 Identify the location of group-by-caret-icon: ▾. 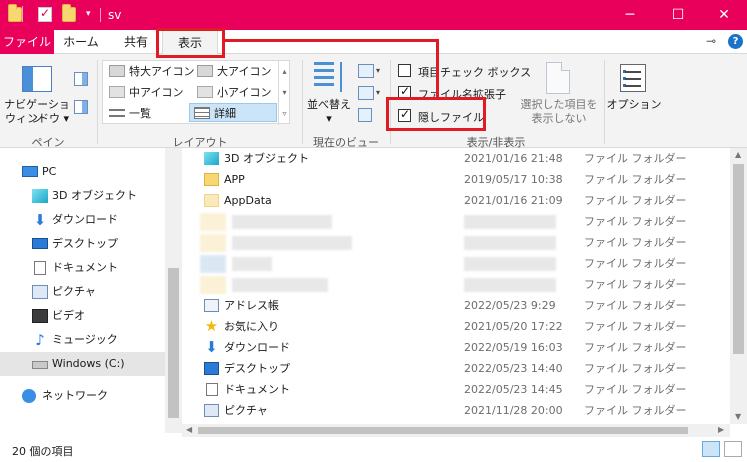
(378, 70).